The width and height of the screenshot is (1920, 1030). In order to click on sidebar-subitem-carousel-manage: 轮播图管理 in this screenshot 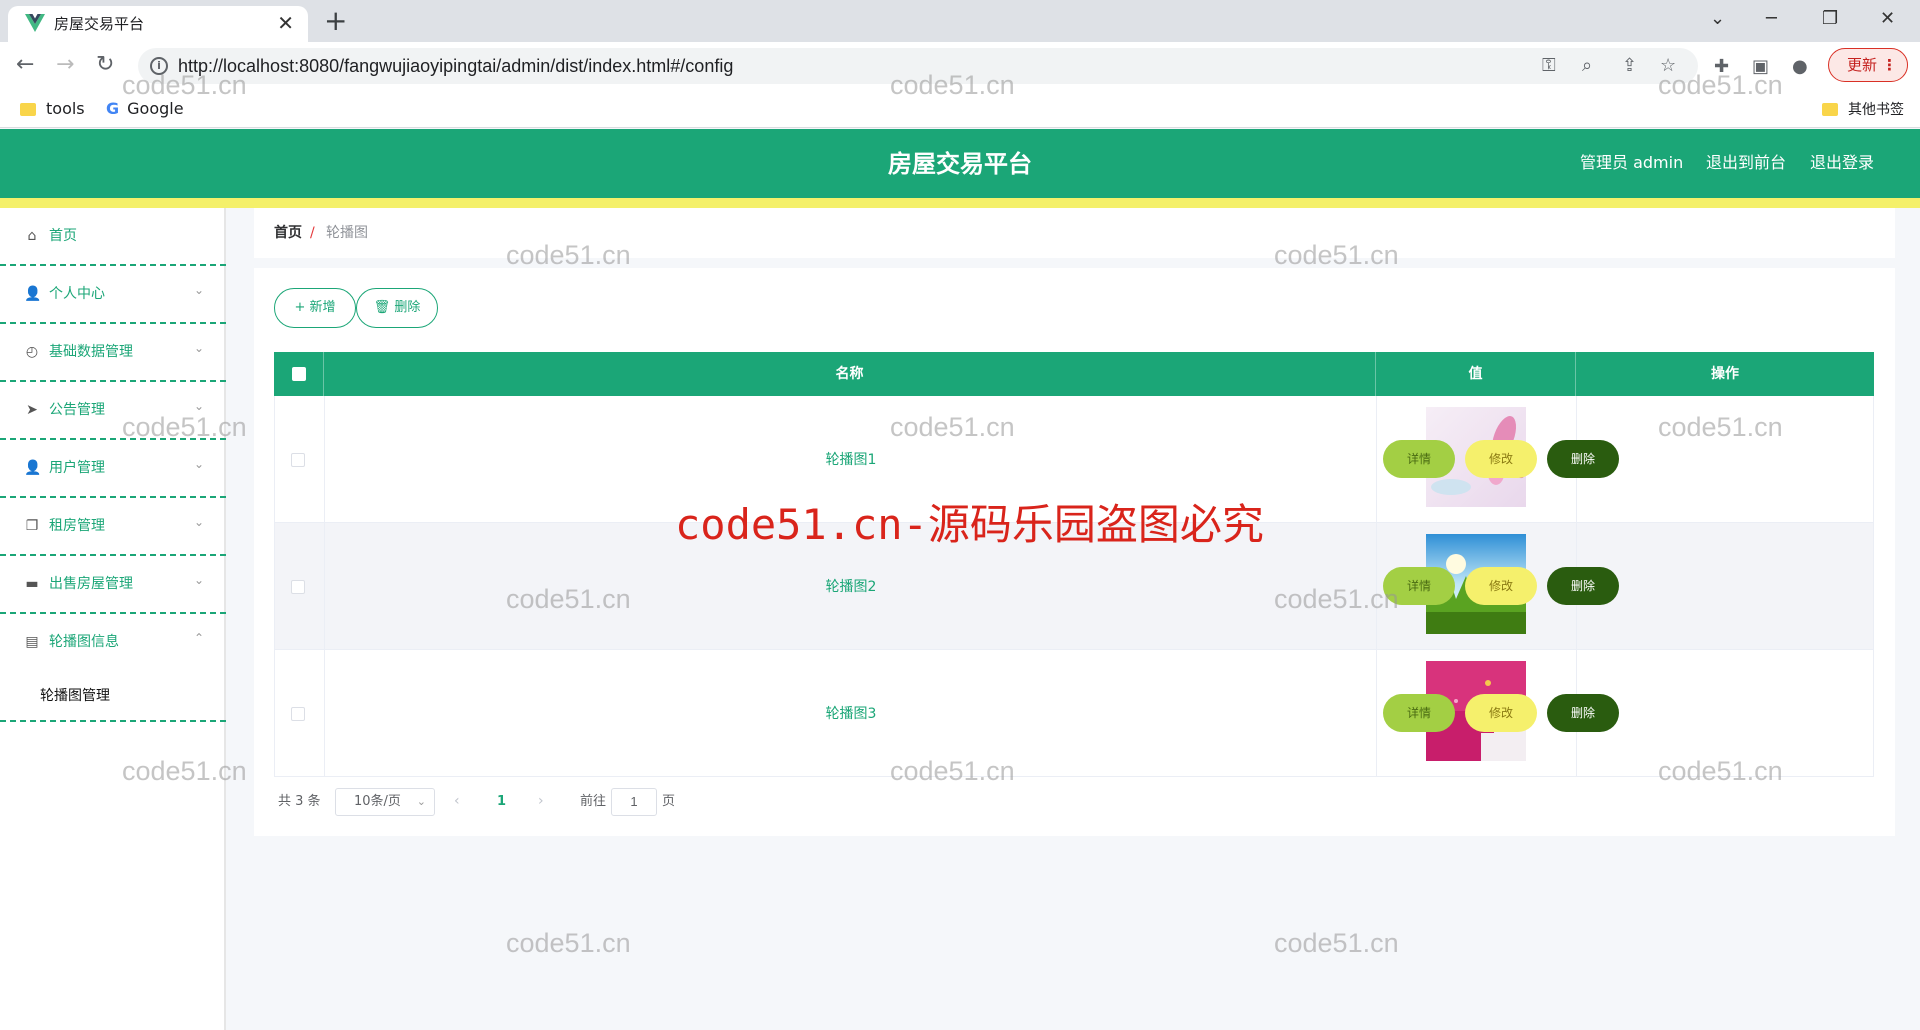, I will do `click(113, 697)`.